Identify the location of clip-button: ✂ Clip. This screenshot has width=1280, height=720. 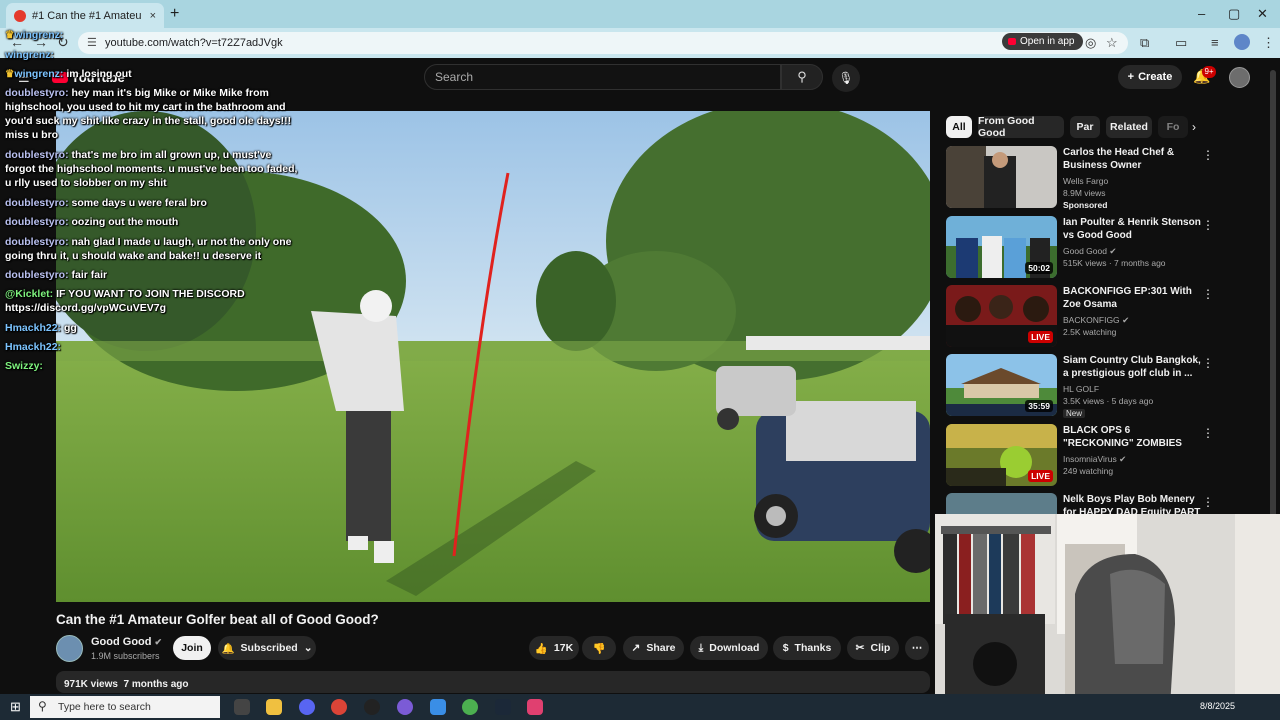
(873, 648).